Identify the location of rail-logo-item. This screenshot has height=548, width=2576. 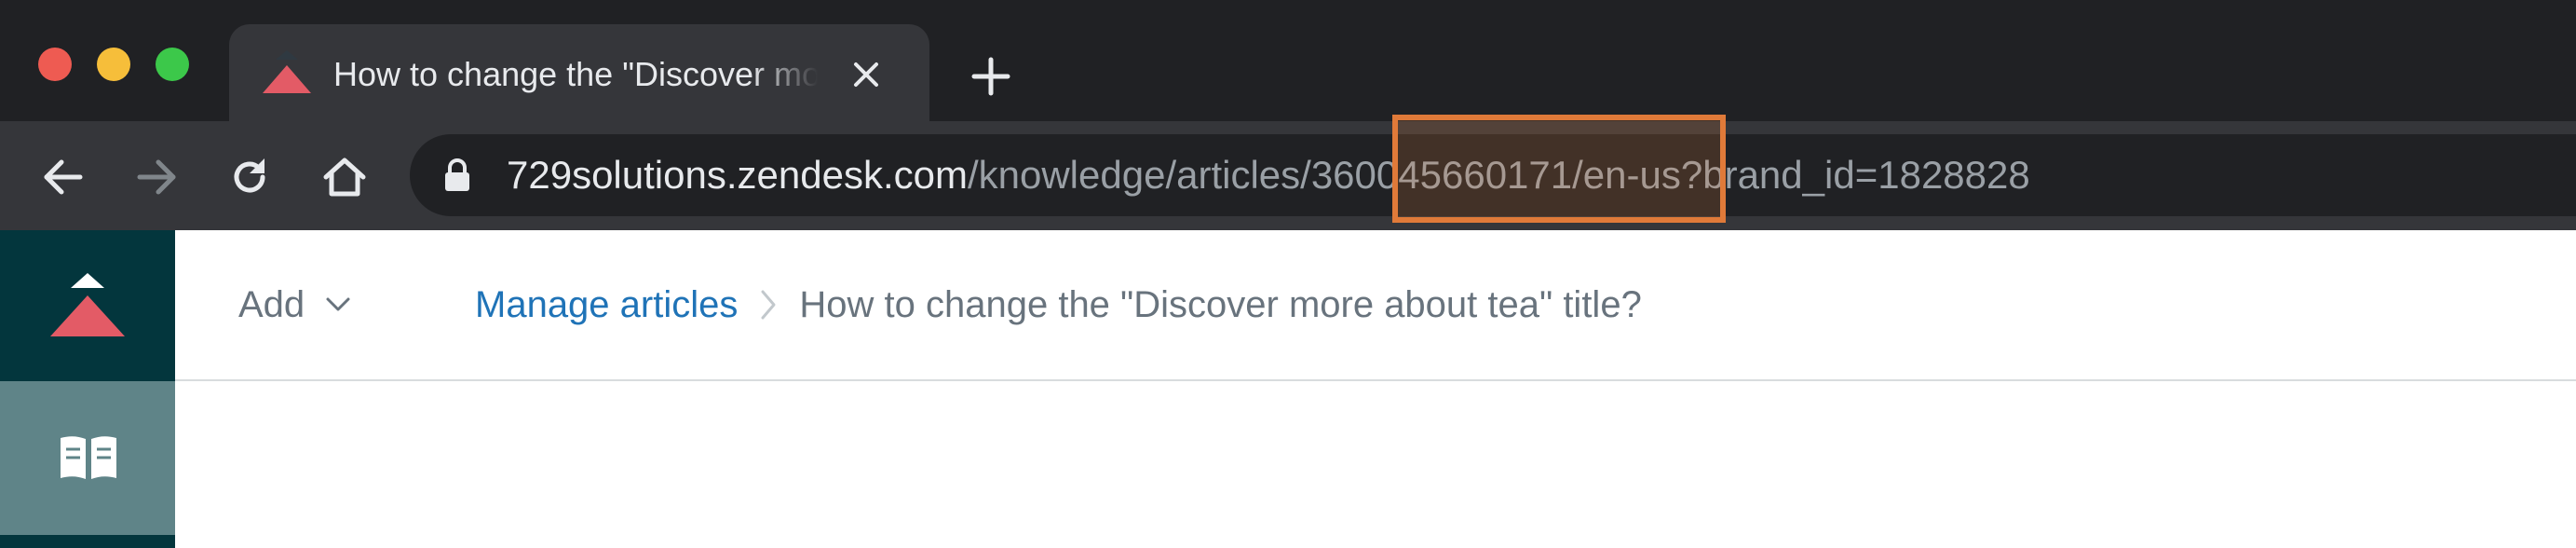
(87, 305).